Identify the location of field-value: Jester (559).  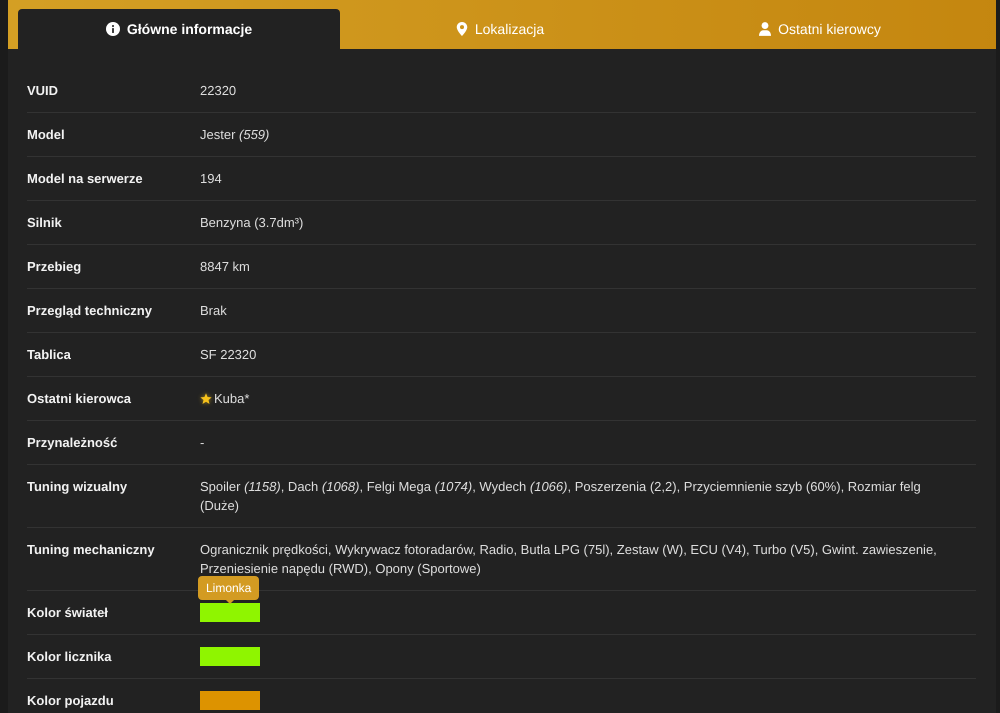
(235, 135).